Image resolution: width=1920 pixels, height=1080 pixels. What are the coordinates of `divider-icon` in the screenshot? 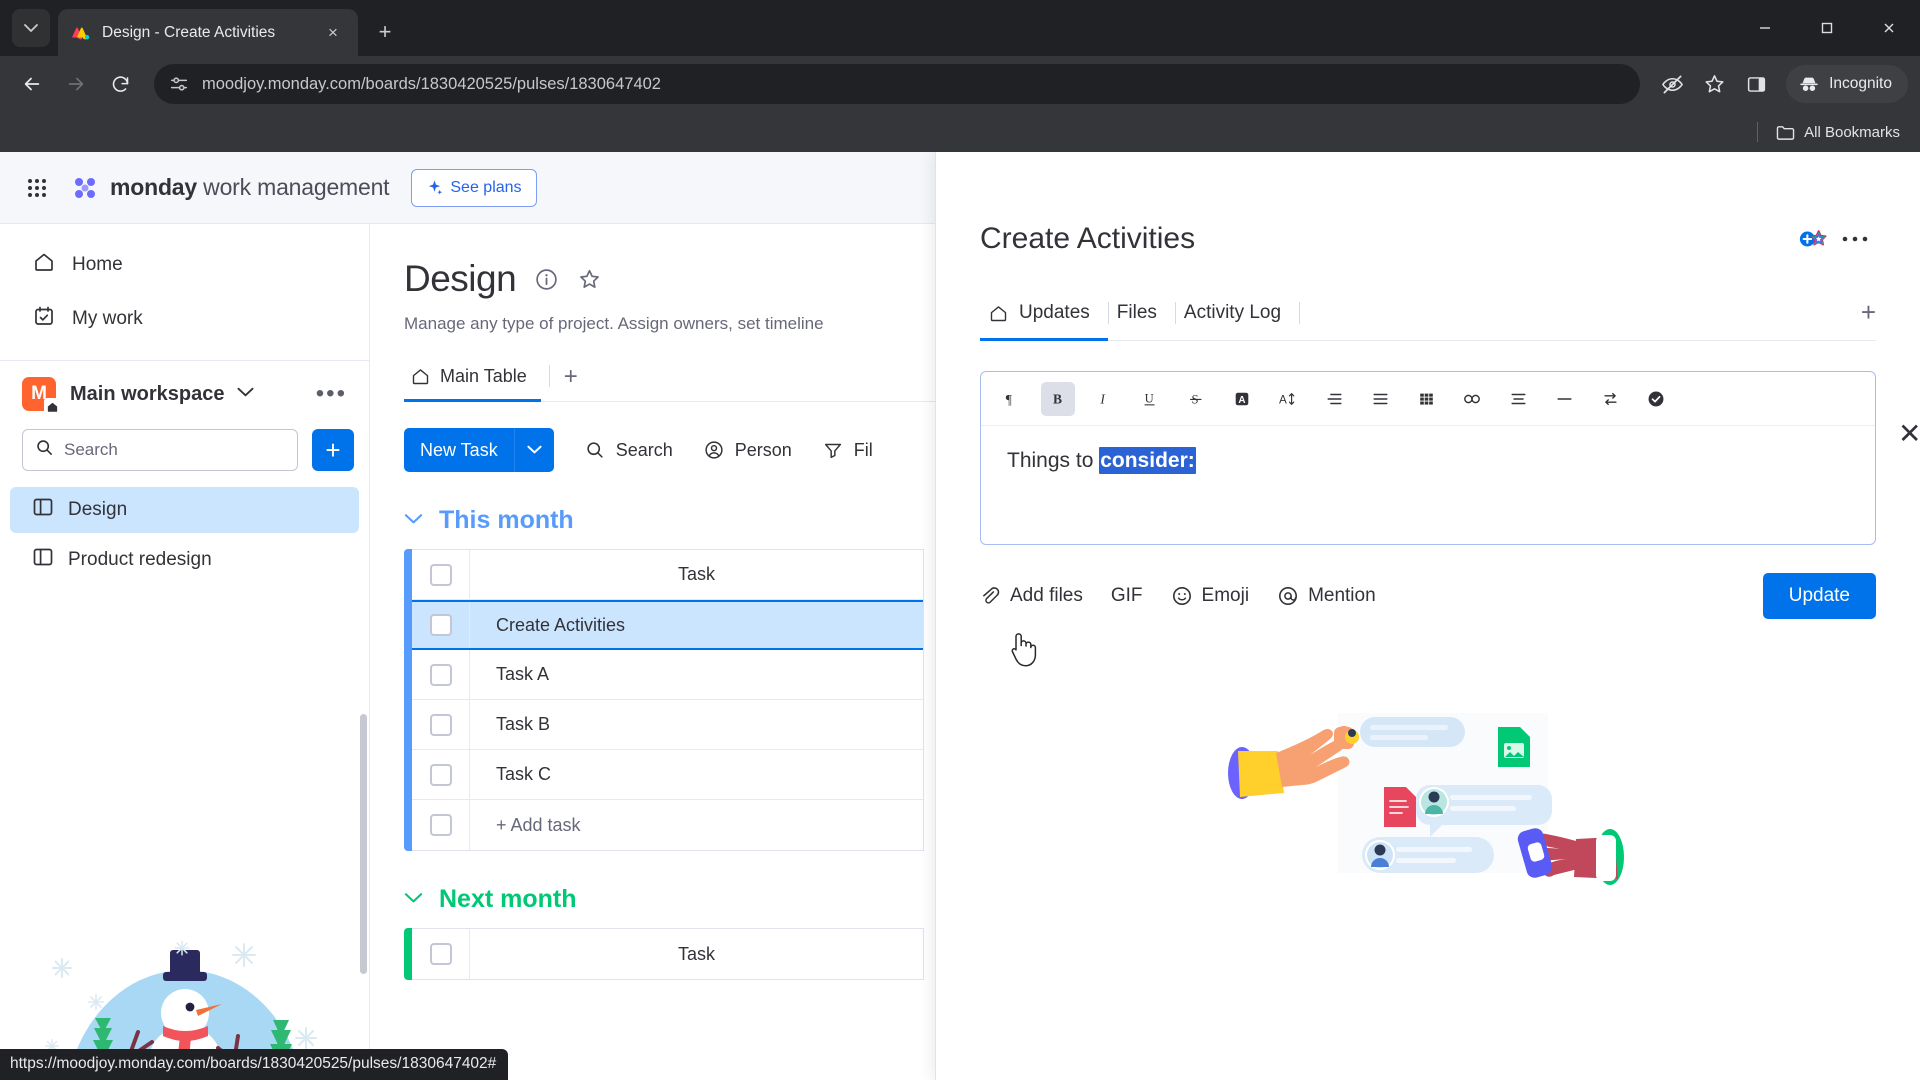 It's located at (1564, 399).